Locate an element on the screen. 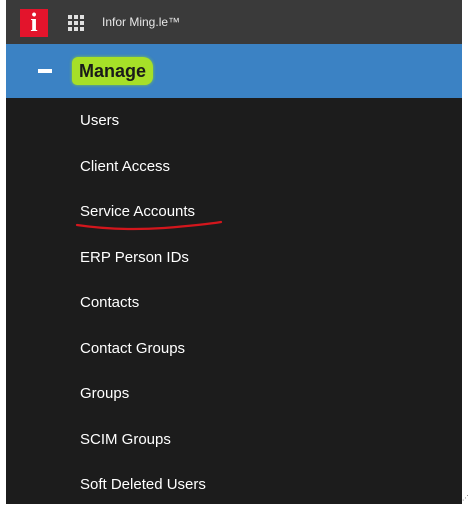 The width and height of the screenshot is (469, 508). menu-item-label: ERP Person IDs is located at coordinates (134, 257).